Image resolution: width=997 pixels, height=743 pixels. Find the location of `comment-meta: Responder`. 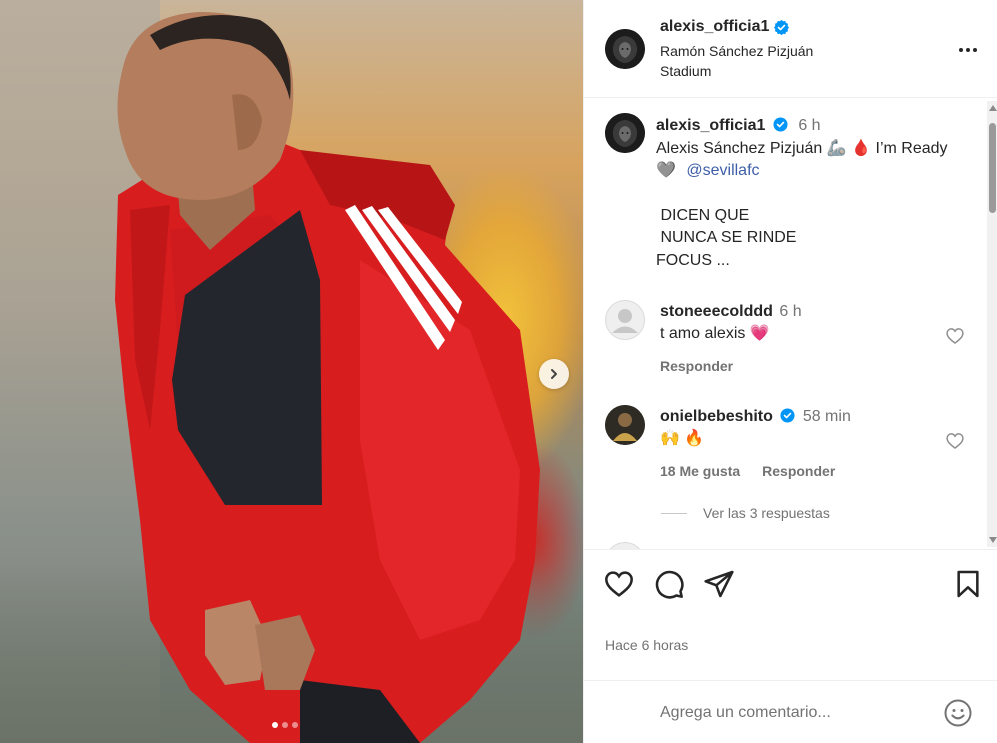

comment-meta: Responder is located at coordinates (696, 366).